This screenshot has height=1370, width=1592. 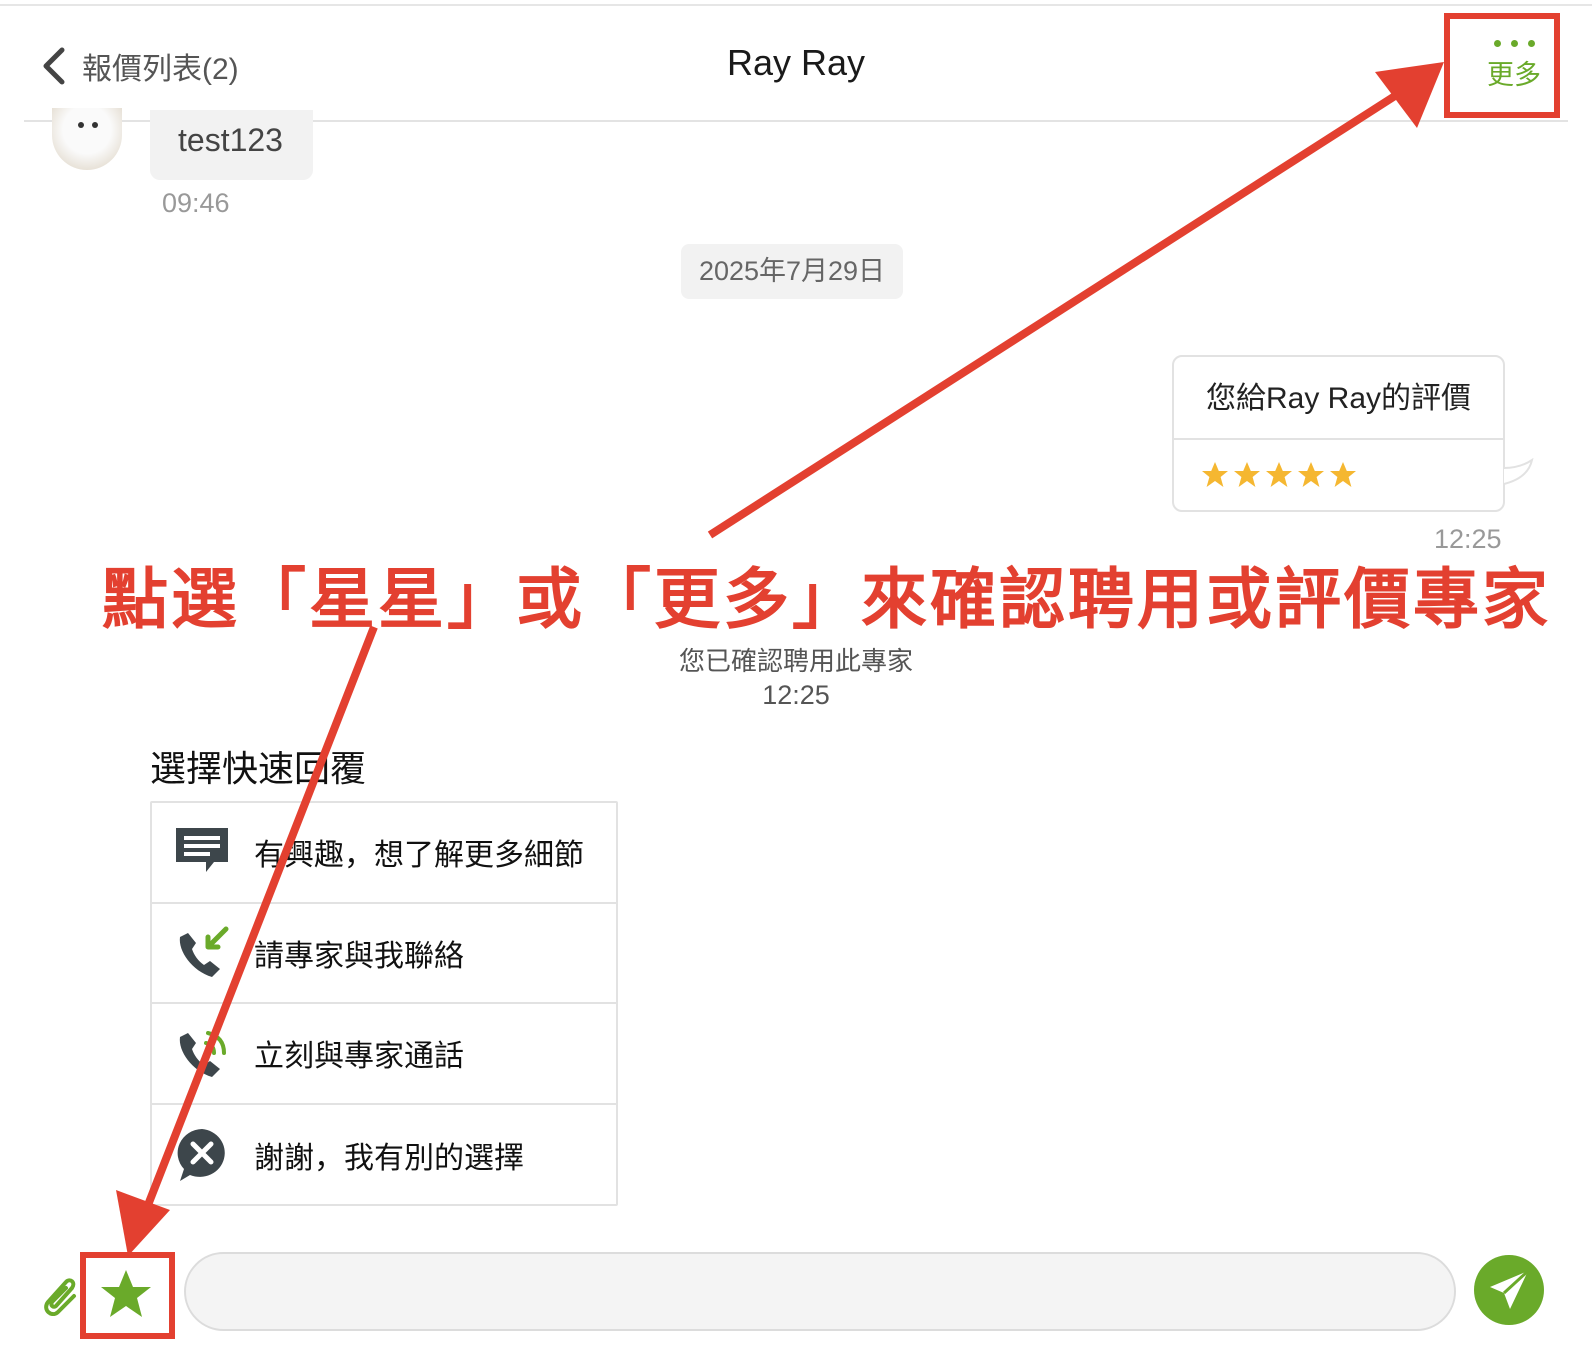 I want to click on star-rating-button, so click(x=126, y=1295).